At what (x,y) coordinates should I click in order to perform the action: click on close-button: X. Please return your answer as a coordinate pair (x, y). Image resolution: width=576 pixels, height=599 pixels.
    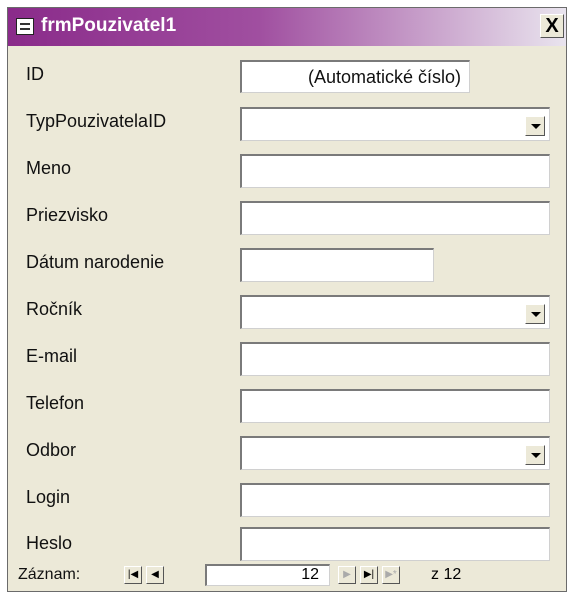
    Looking at the image, I should click on (552, 26).